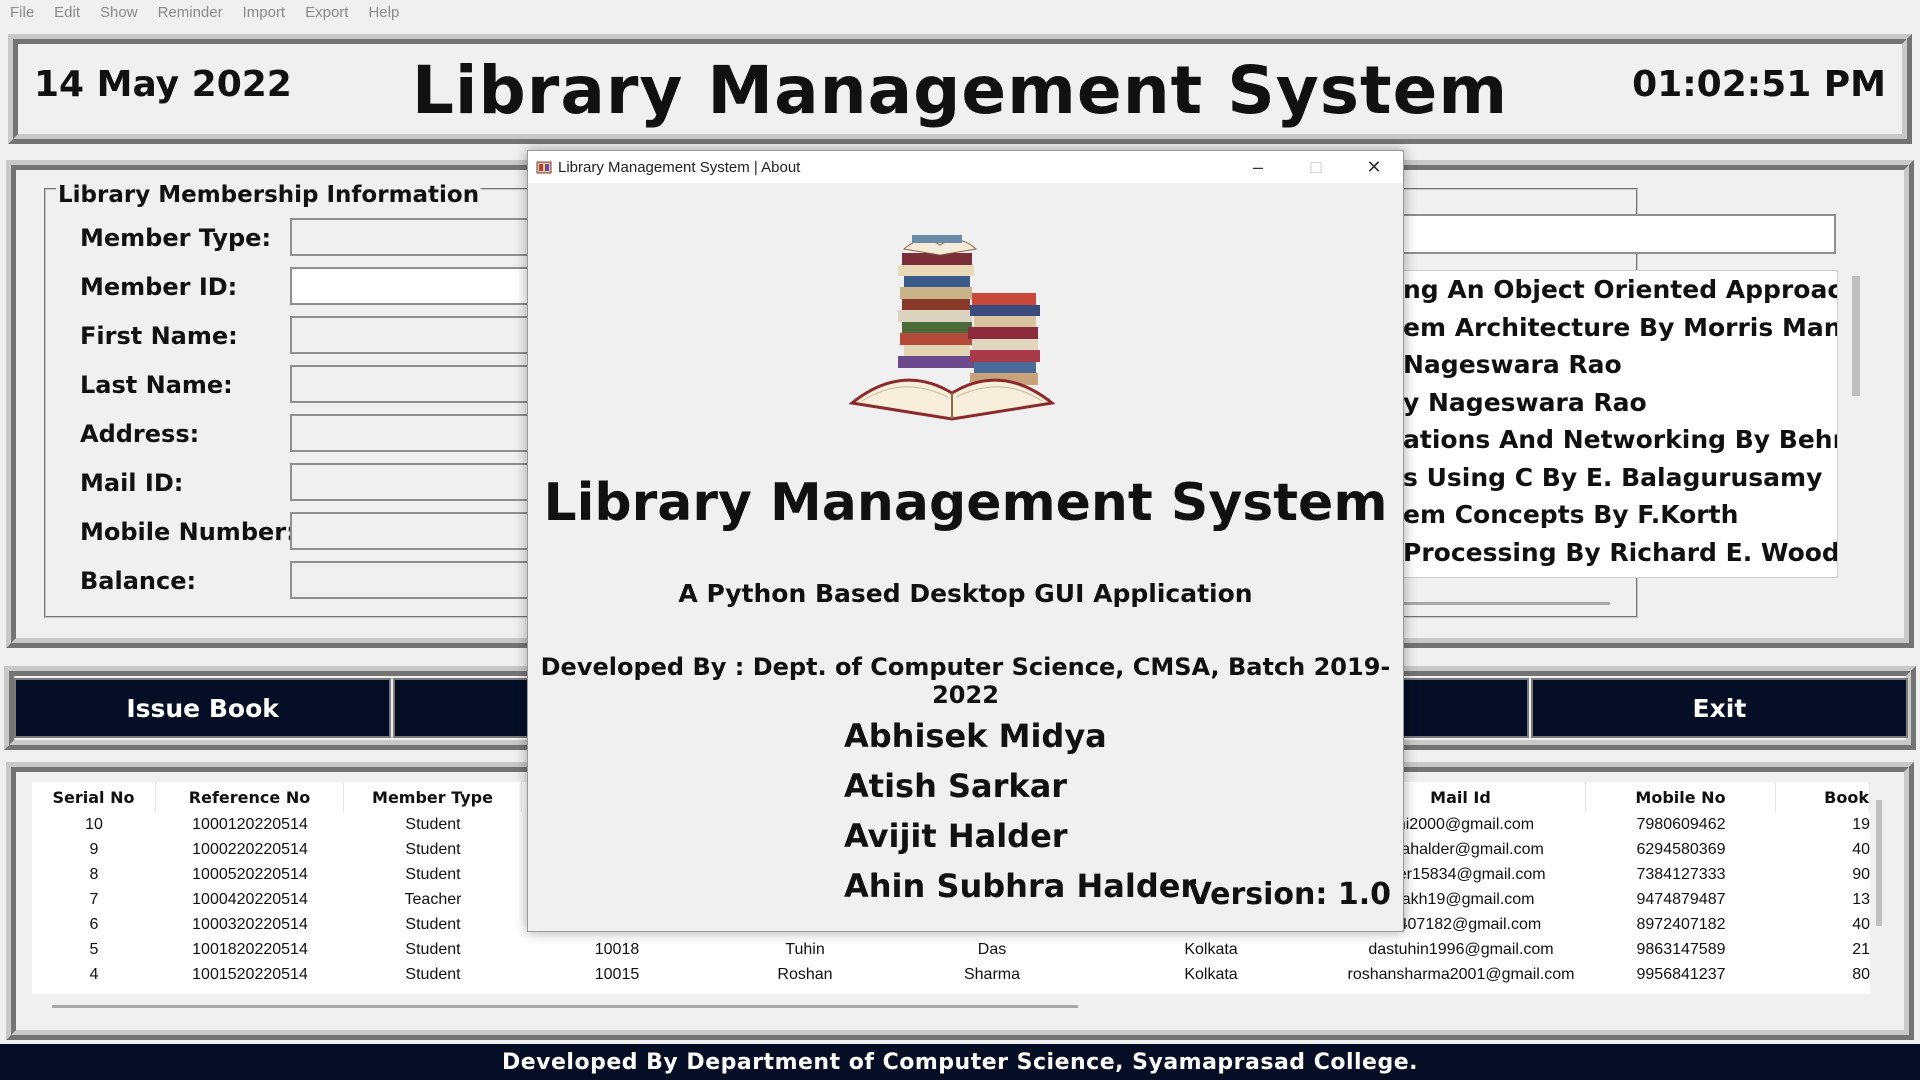  I want to click on table-cell: 1000220220514, so click(250, 849).